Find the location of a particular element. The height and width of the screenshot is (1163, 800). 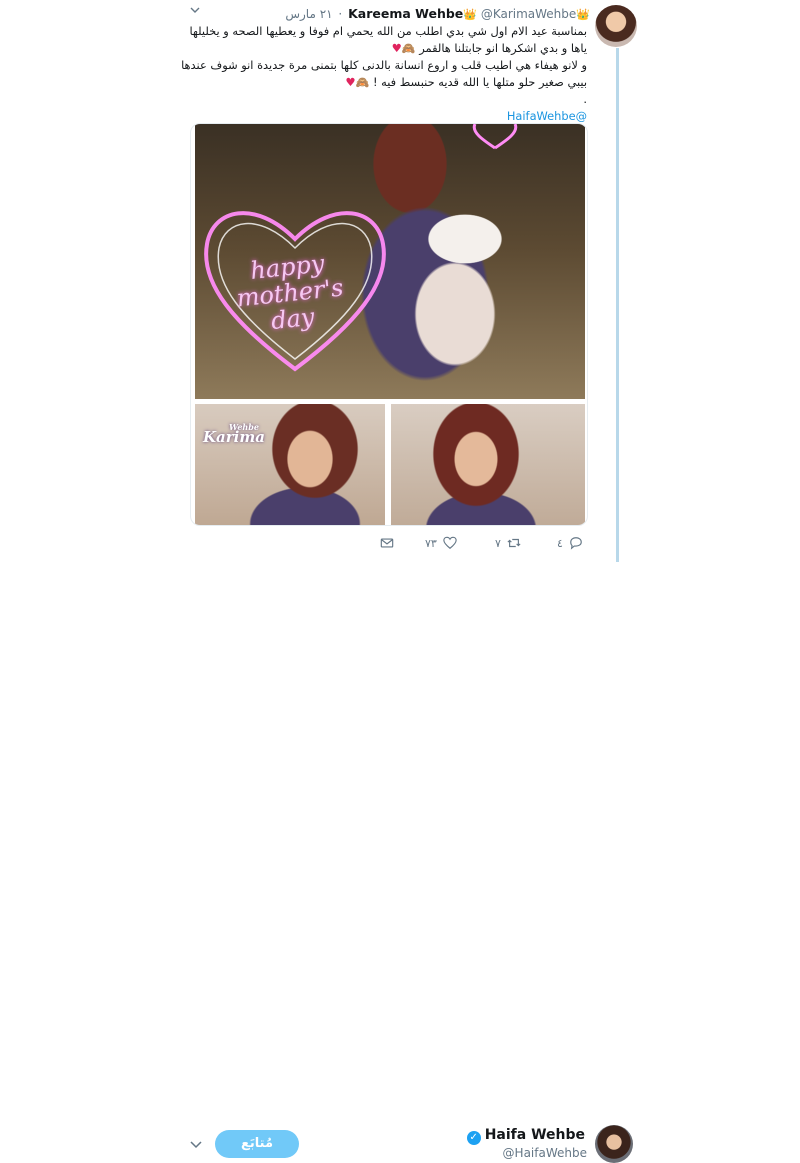

reply-action: ٤ is located at coordinates (570, 543).